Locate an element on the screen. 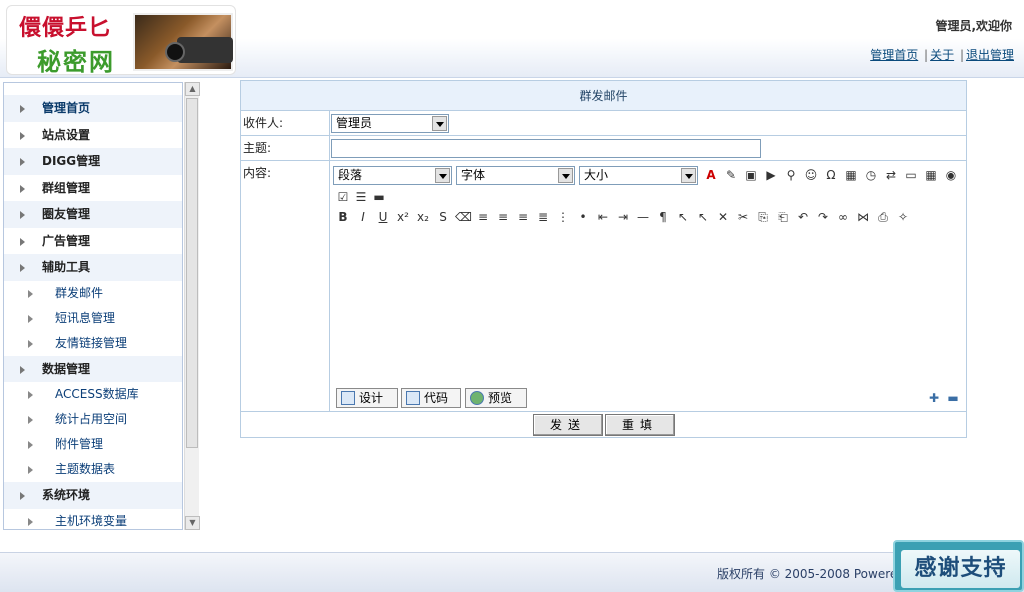  code-label: 代码 is located at coordinates (436, 398).